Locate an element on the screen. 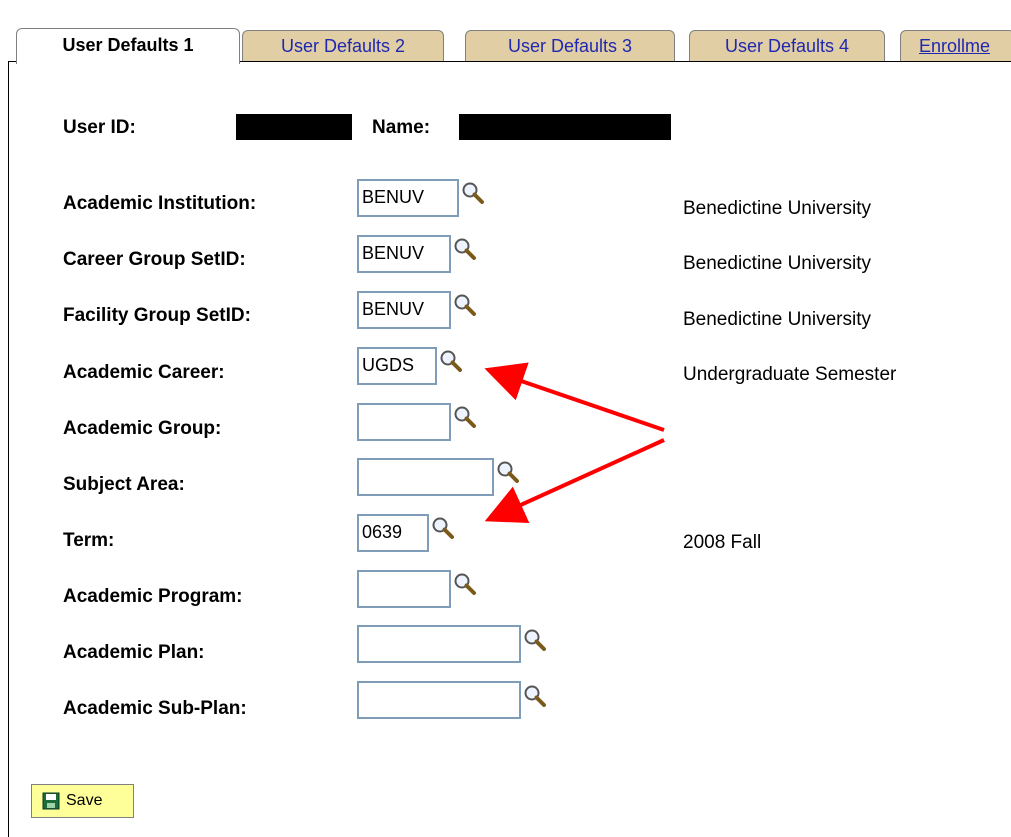 The height and width of the screenshot is (837, 1011). tab-label: User Defaults 4 is located at coordinates (787, 46).